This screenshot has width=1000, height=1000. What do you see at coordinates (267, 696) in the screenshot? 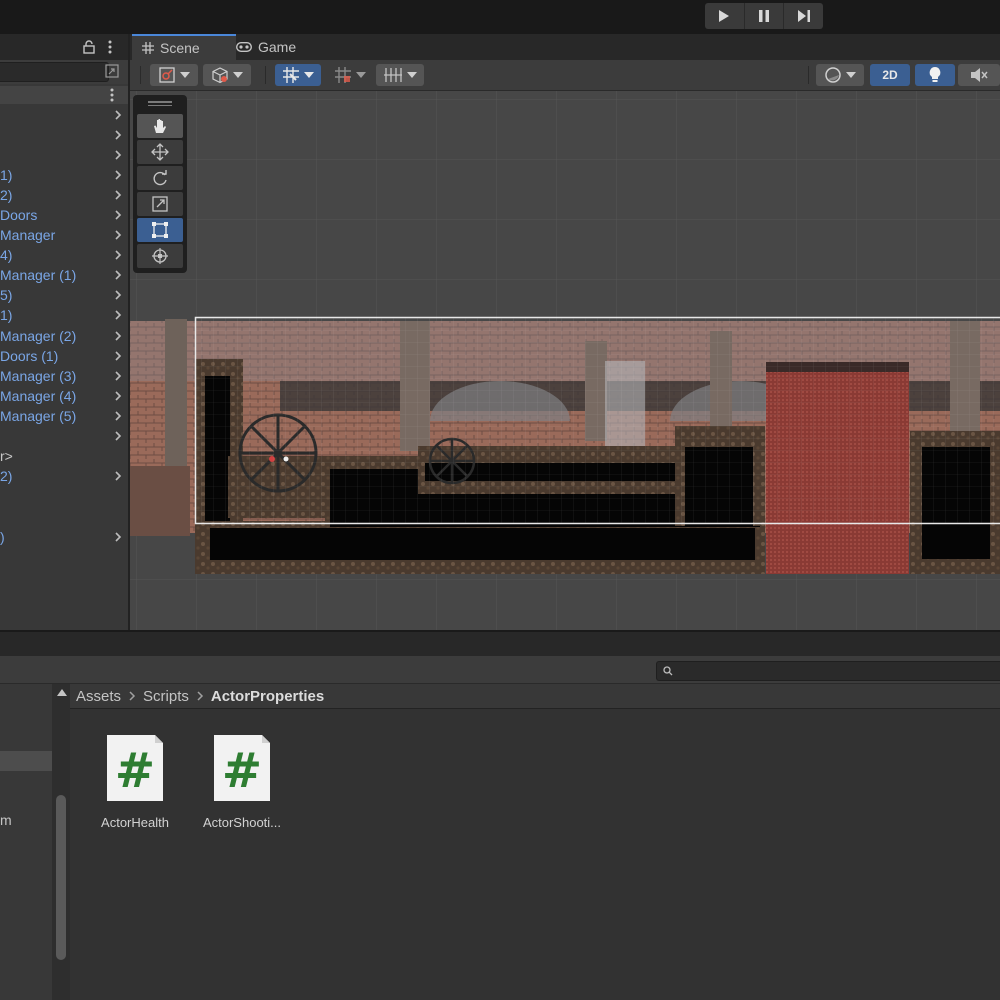
I see `breadcrumb-actorproperties: ActorProperties` at bounding box center [267, 696].